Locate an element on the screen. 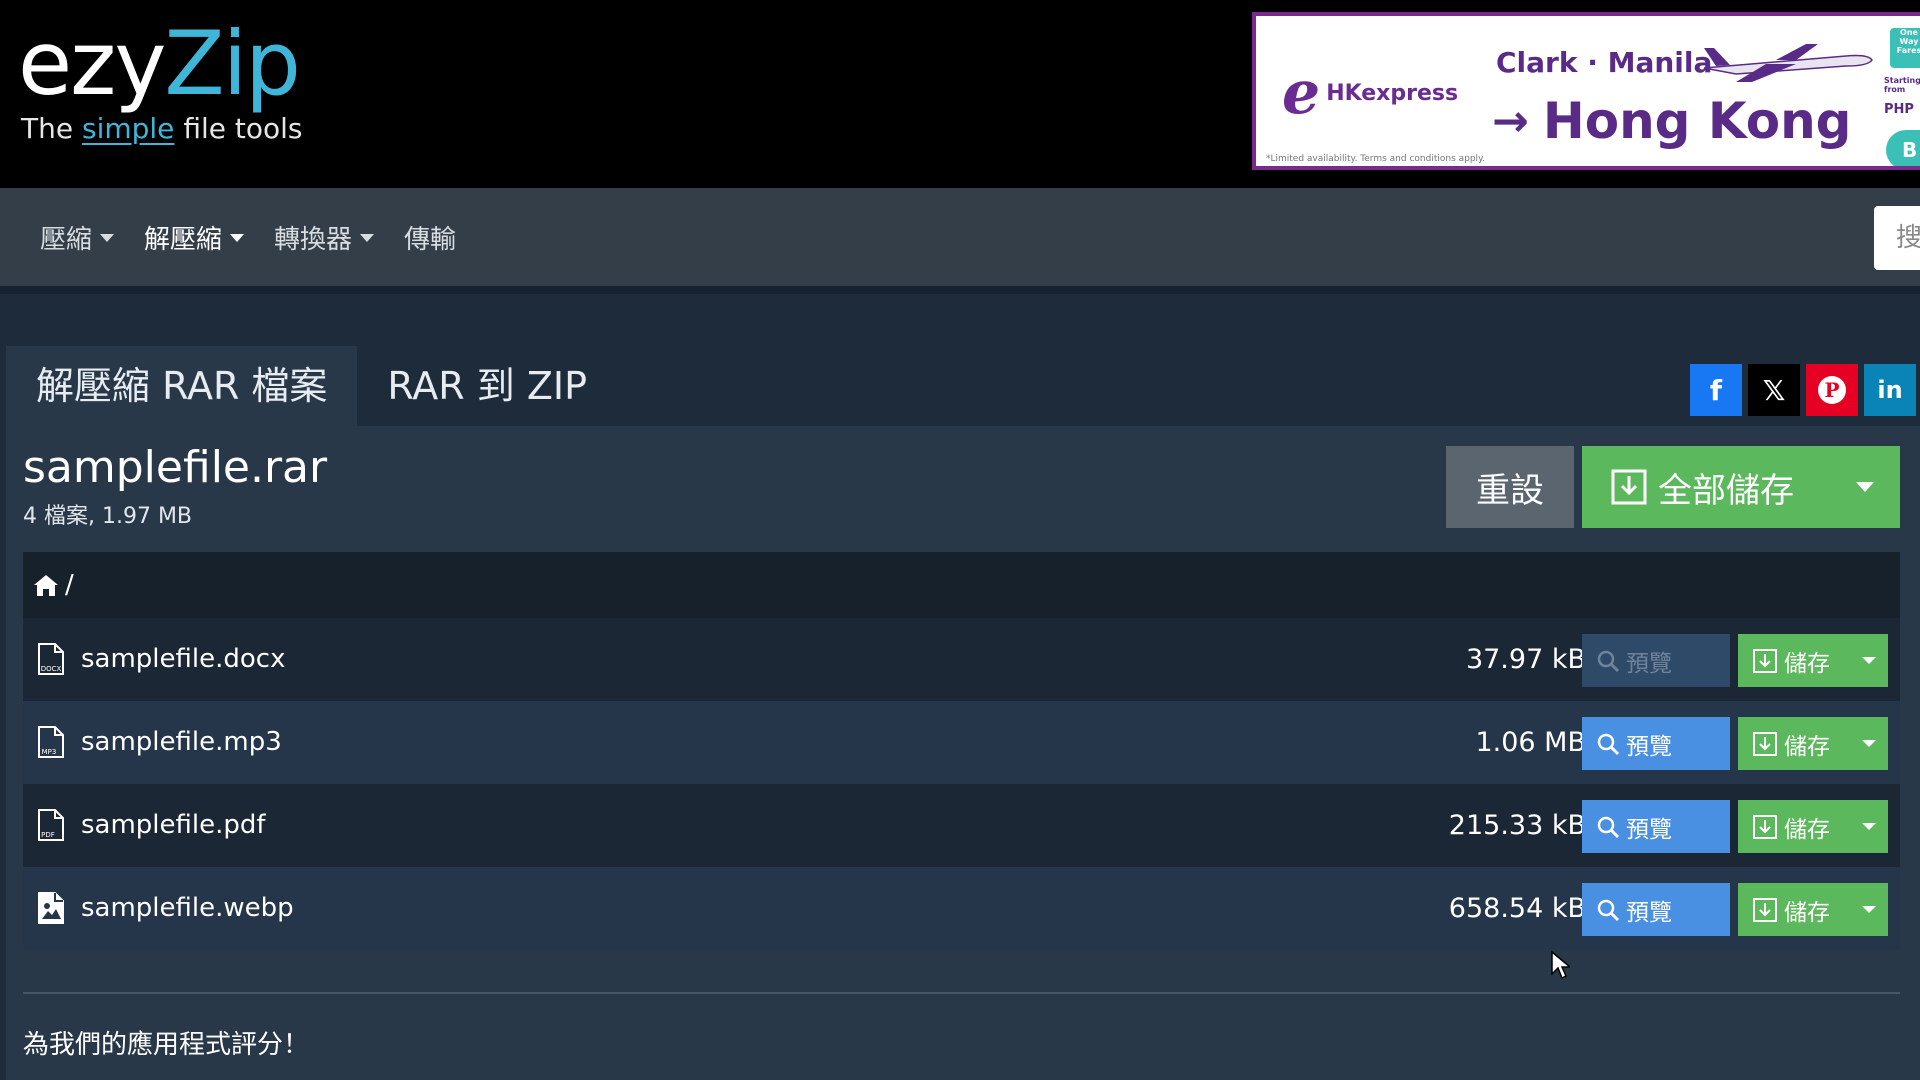 This screenshot has width=1920, height=1080. file-name: samplefile.mp3 is located at coordinates (181, 742).